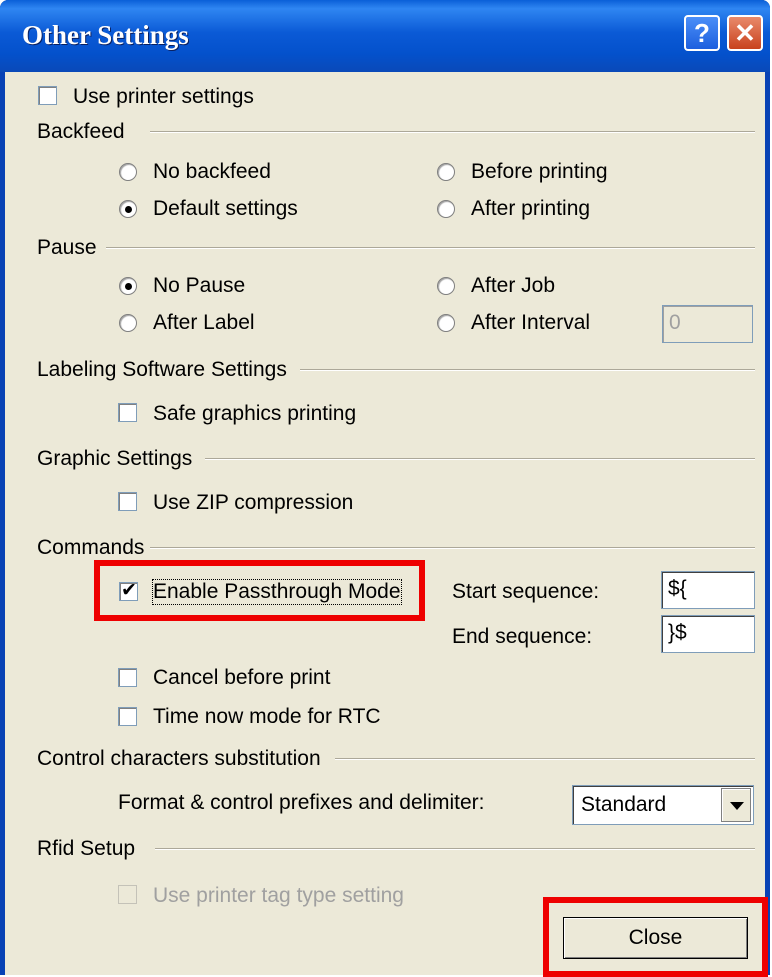  What do you see at coordinates (86, 848) in the screenshot?
I see `rfid-setup-heading: Rfid Setup` at bounding box center [86, 848].